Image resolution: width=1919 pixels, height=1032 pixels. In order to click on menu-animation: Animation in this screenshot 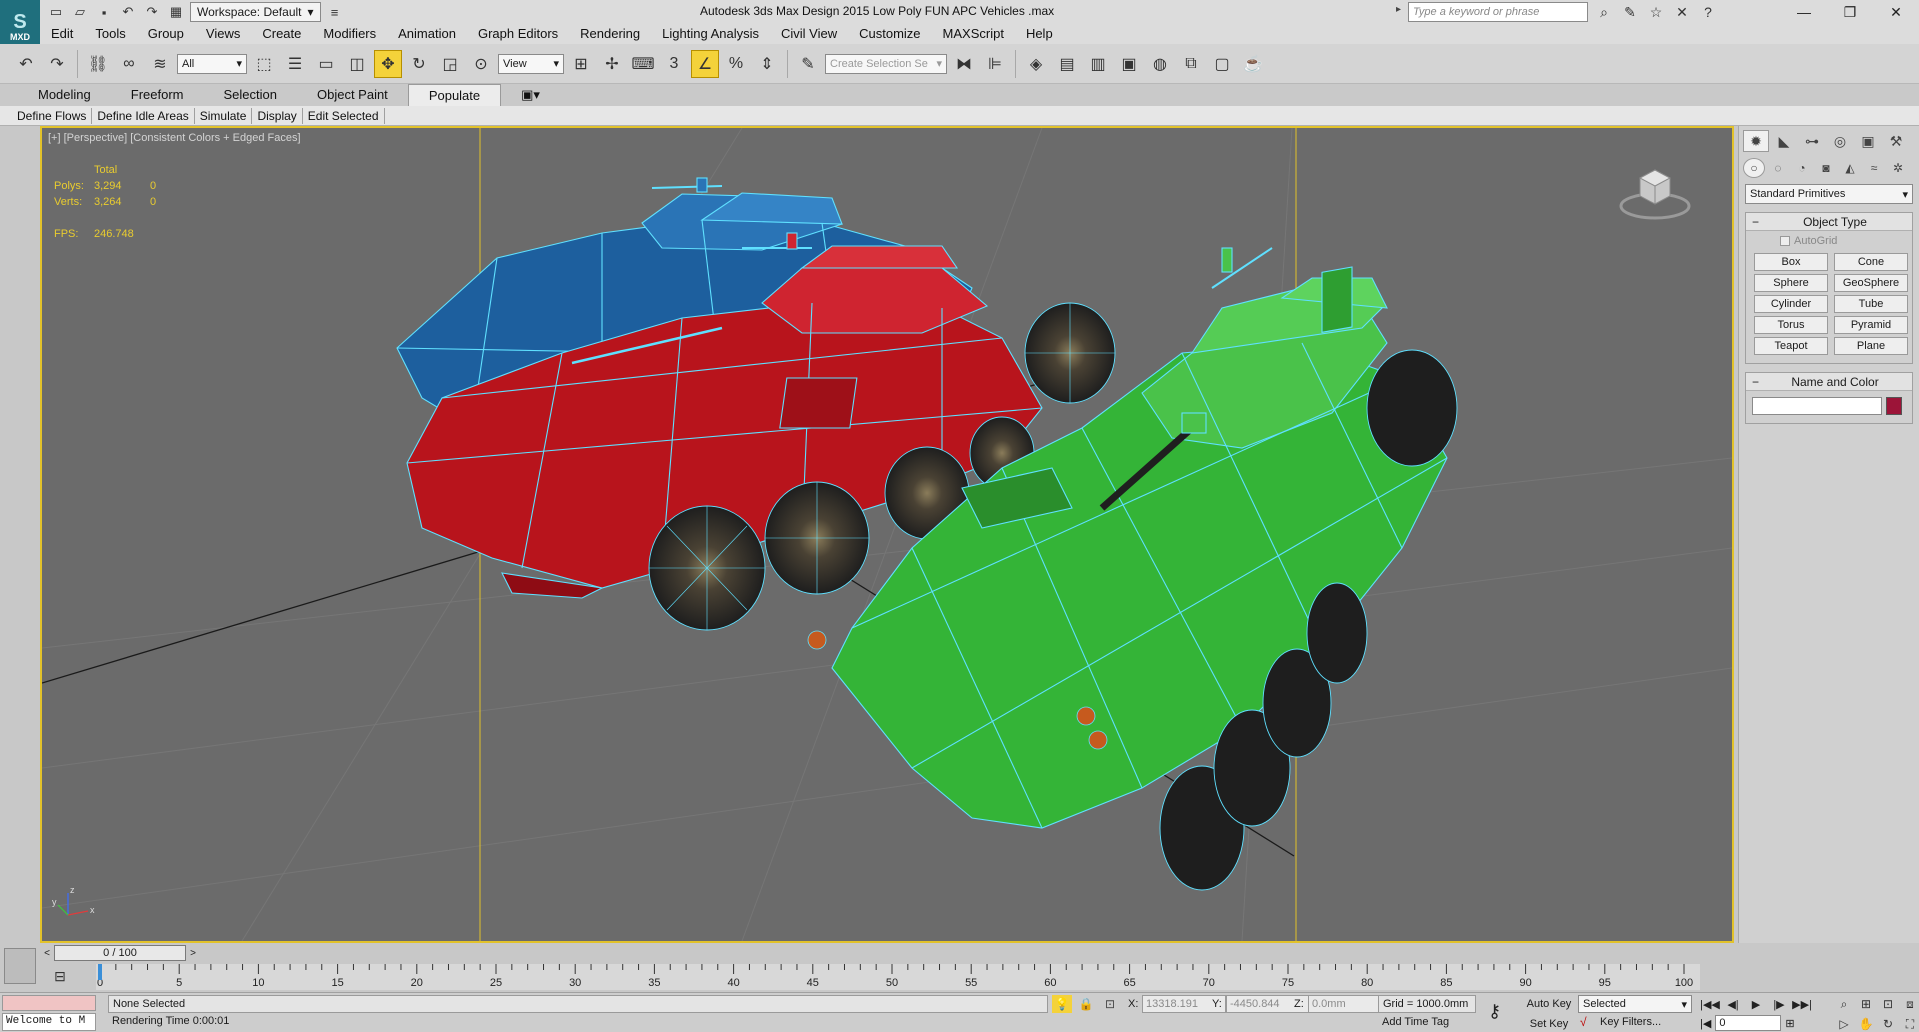, I will do `click(427, 34)`.